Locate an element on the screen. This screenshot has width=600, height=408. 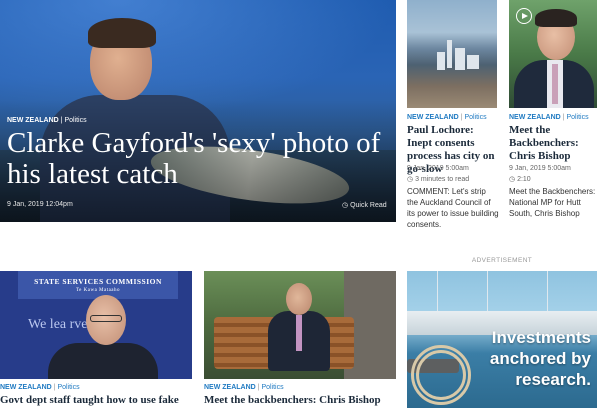
ad-text: Investments anchored by research. is located at coordinates (540, 358).